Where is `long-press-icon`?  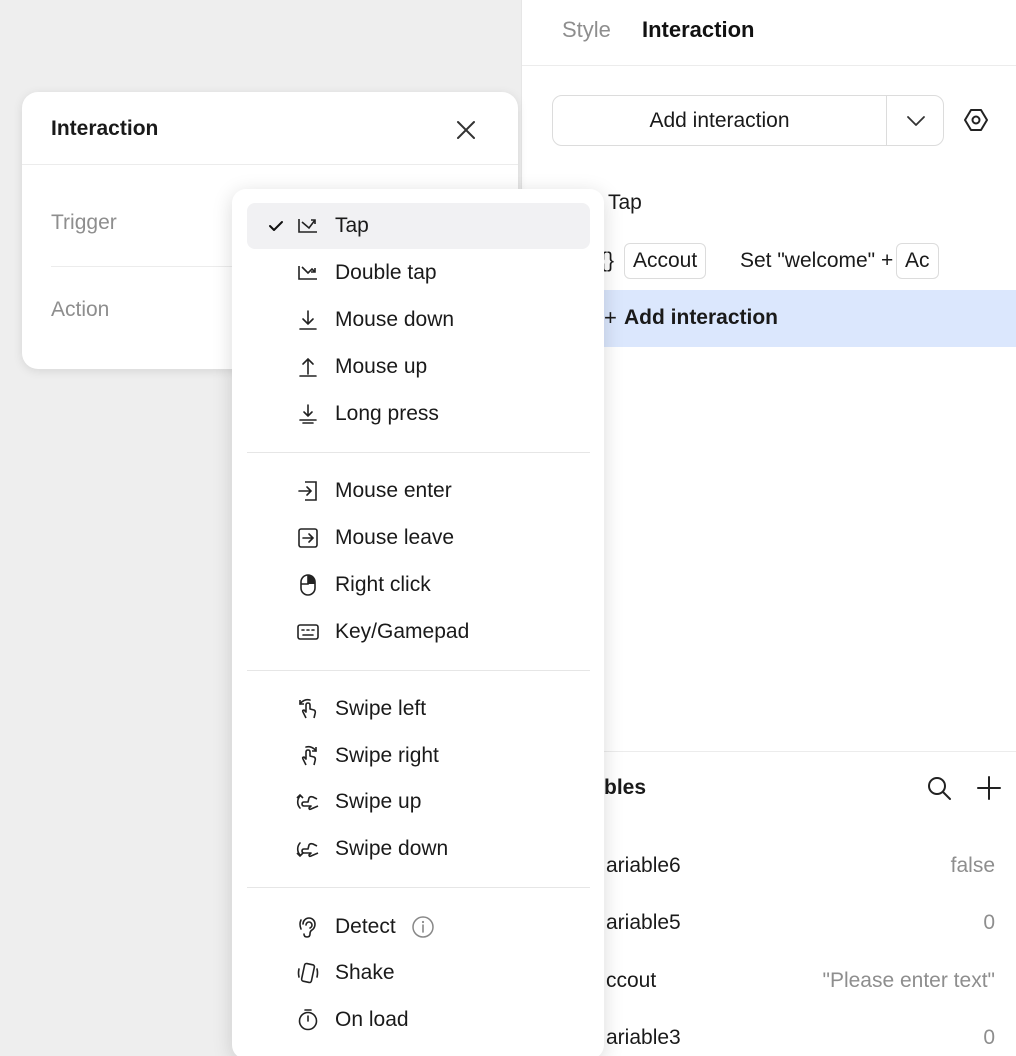
long-press-icon is located at coordinates (308, 414).